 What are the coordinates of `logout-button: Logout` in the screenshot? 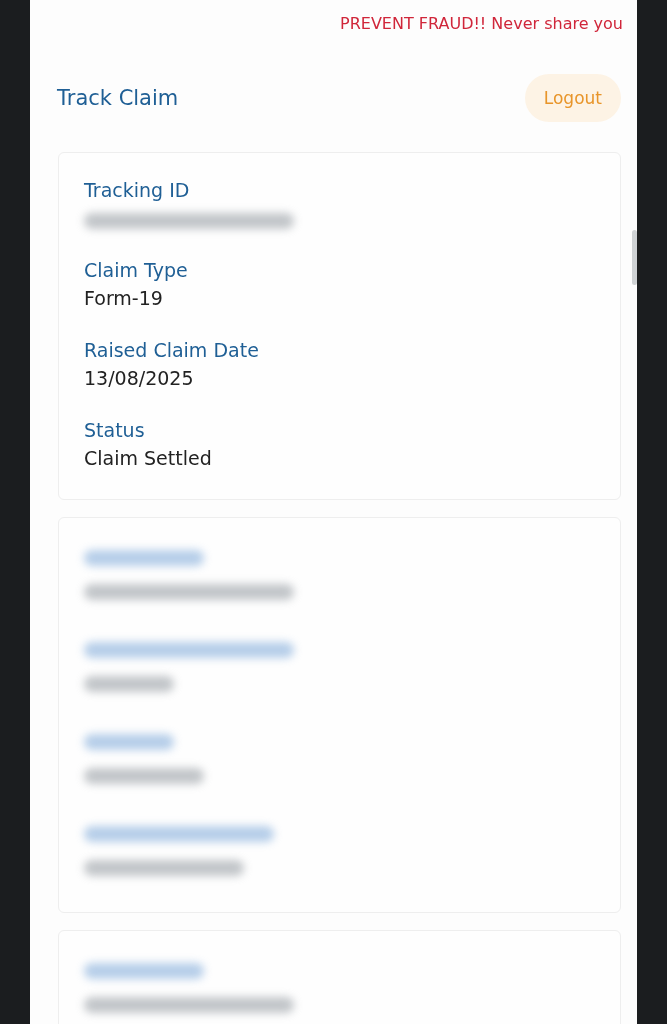 It's located at (572, 98).